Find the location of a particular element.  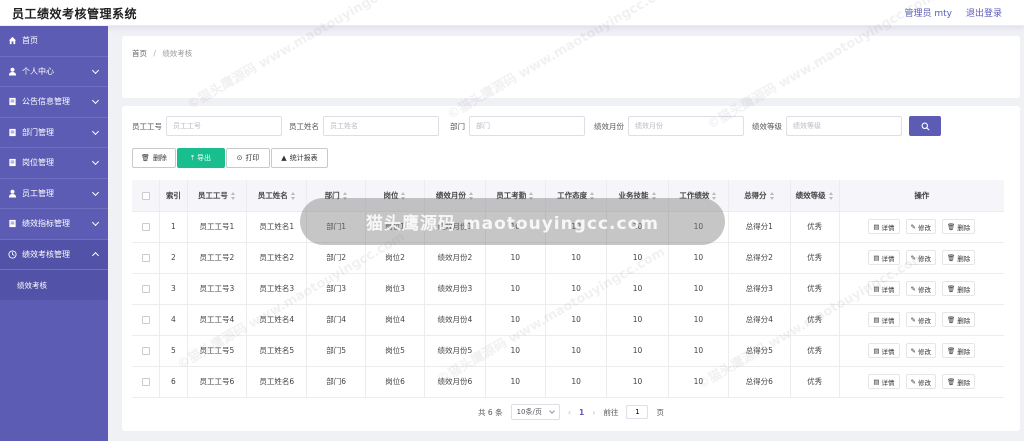

chart-icon: ▲ is located at coordinates (284, 158).